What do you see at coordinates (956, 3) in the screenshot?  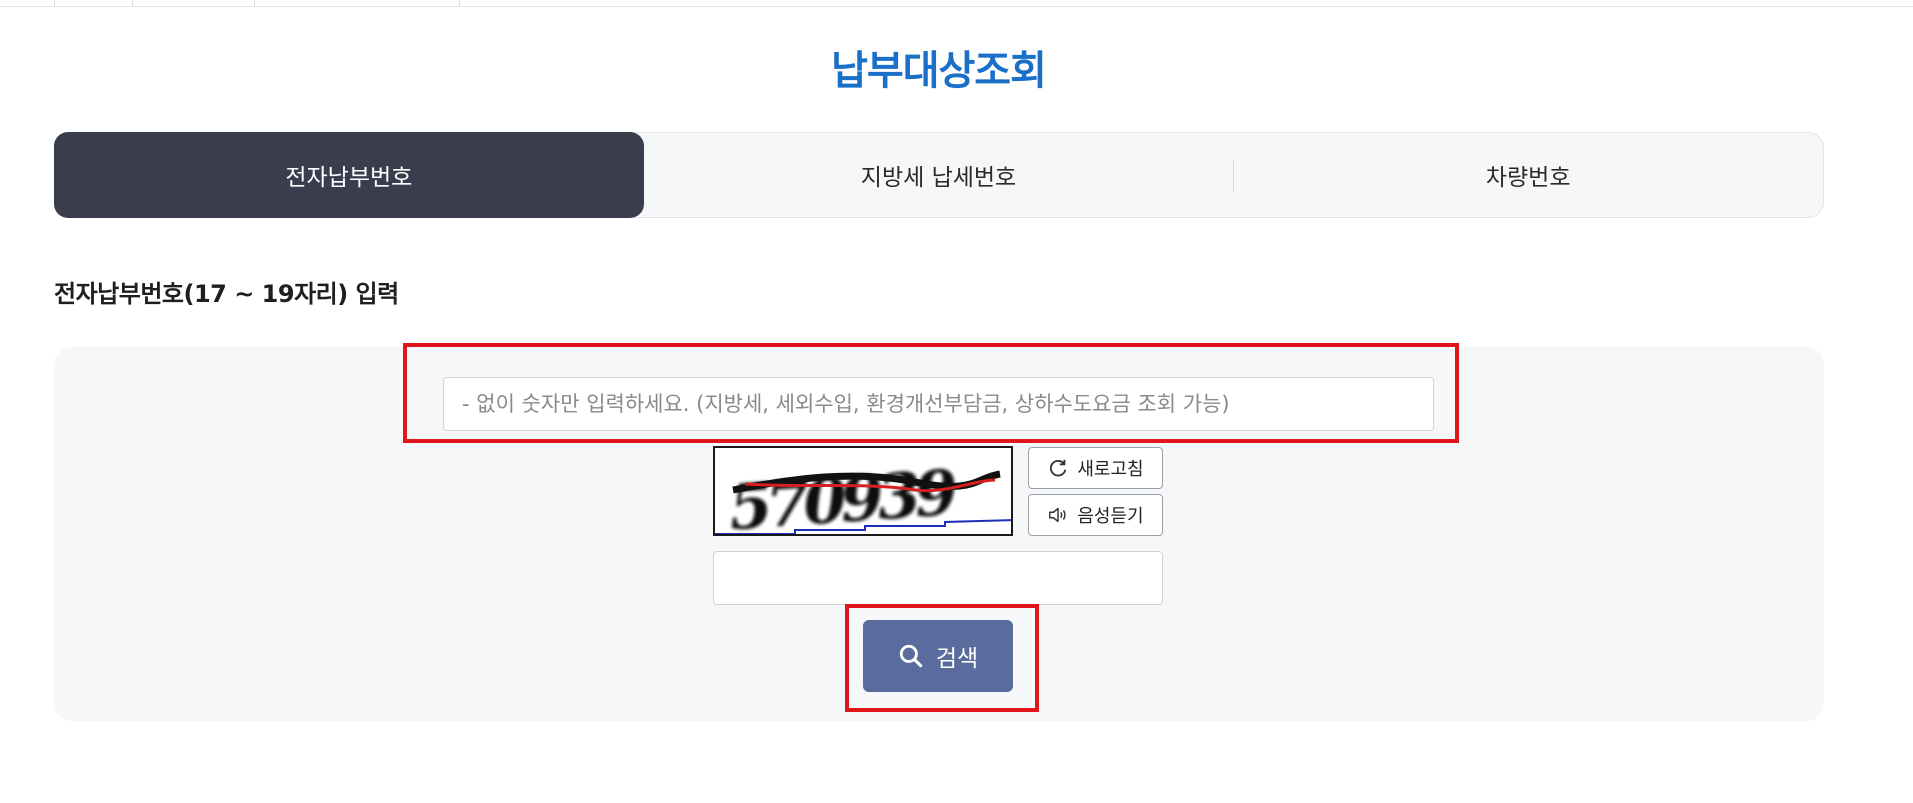 I see `top-browser-strip` at bounding box center [956, 3].